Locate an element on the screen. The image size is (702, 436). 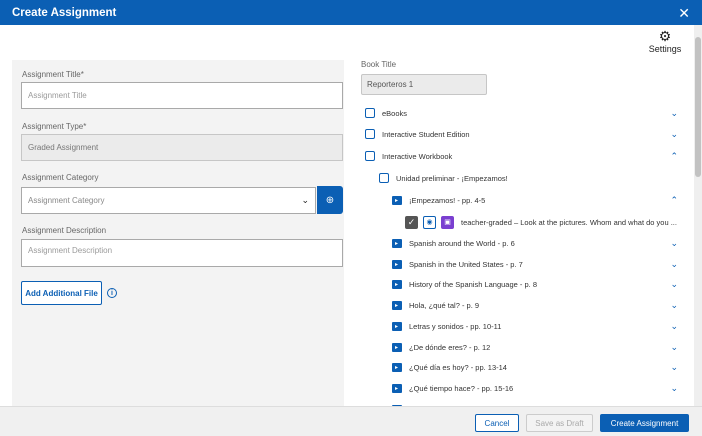
tree-item-lesson: ▸ Spanish around the World - p. 6 is located at coordinates (453, 243).